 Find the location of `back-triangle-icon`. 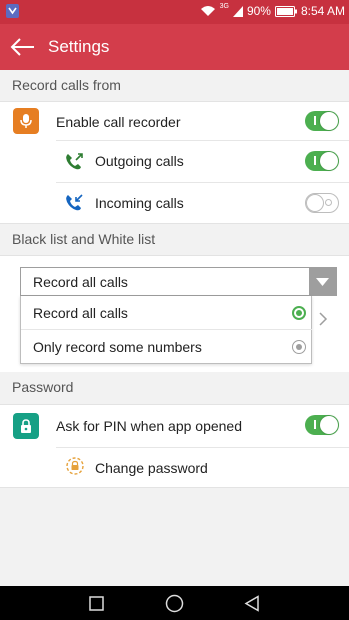

back-triangle-icon is located at coordinates (252, 603).